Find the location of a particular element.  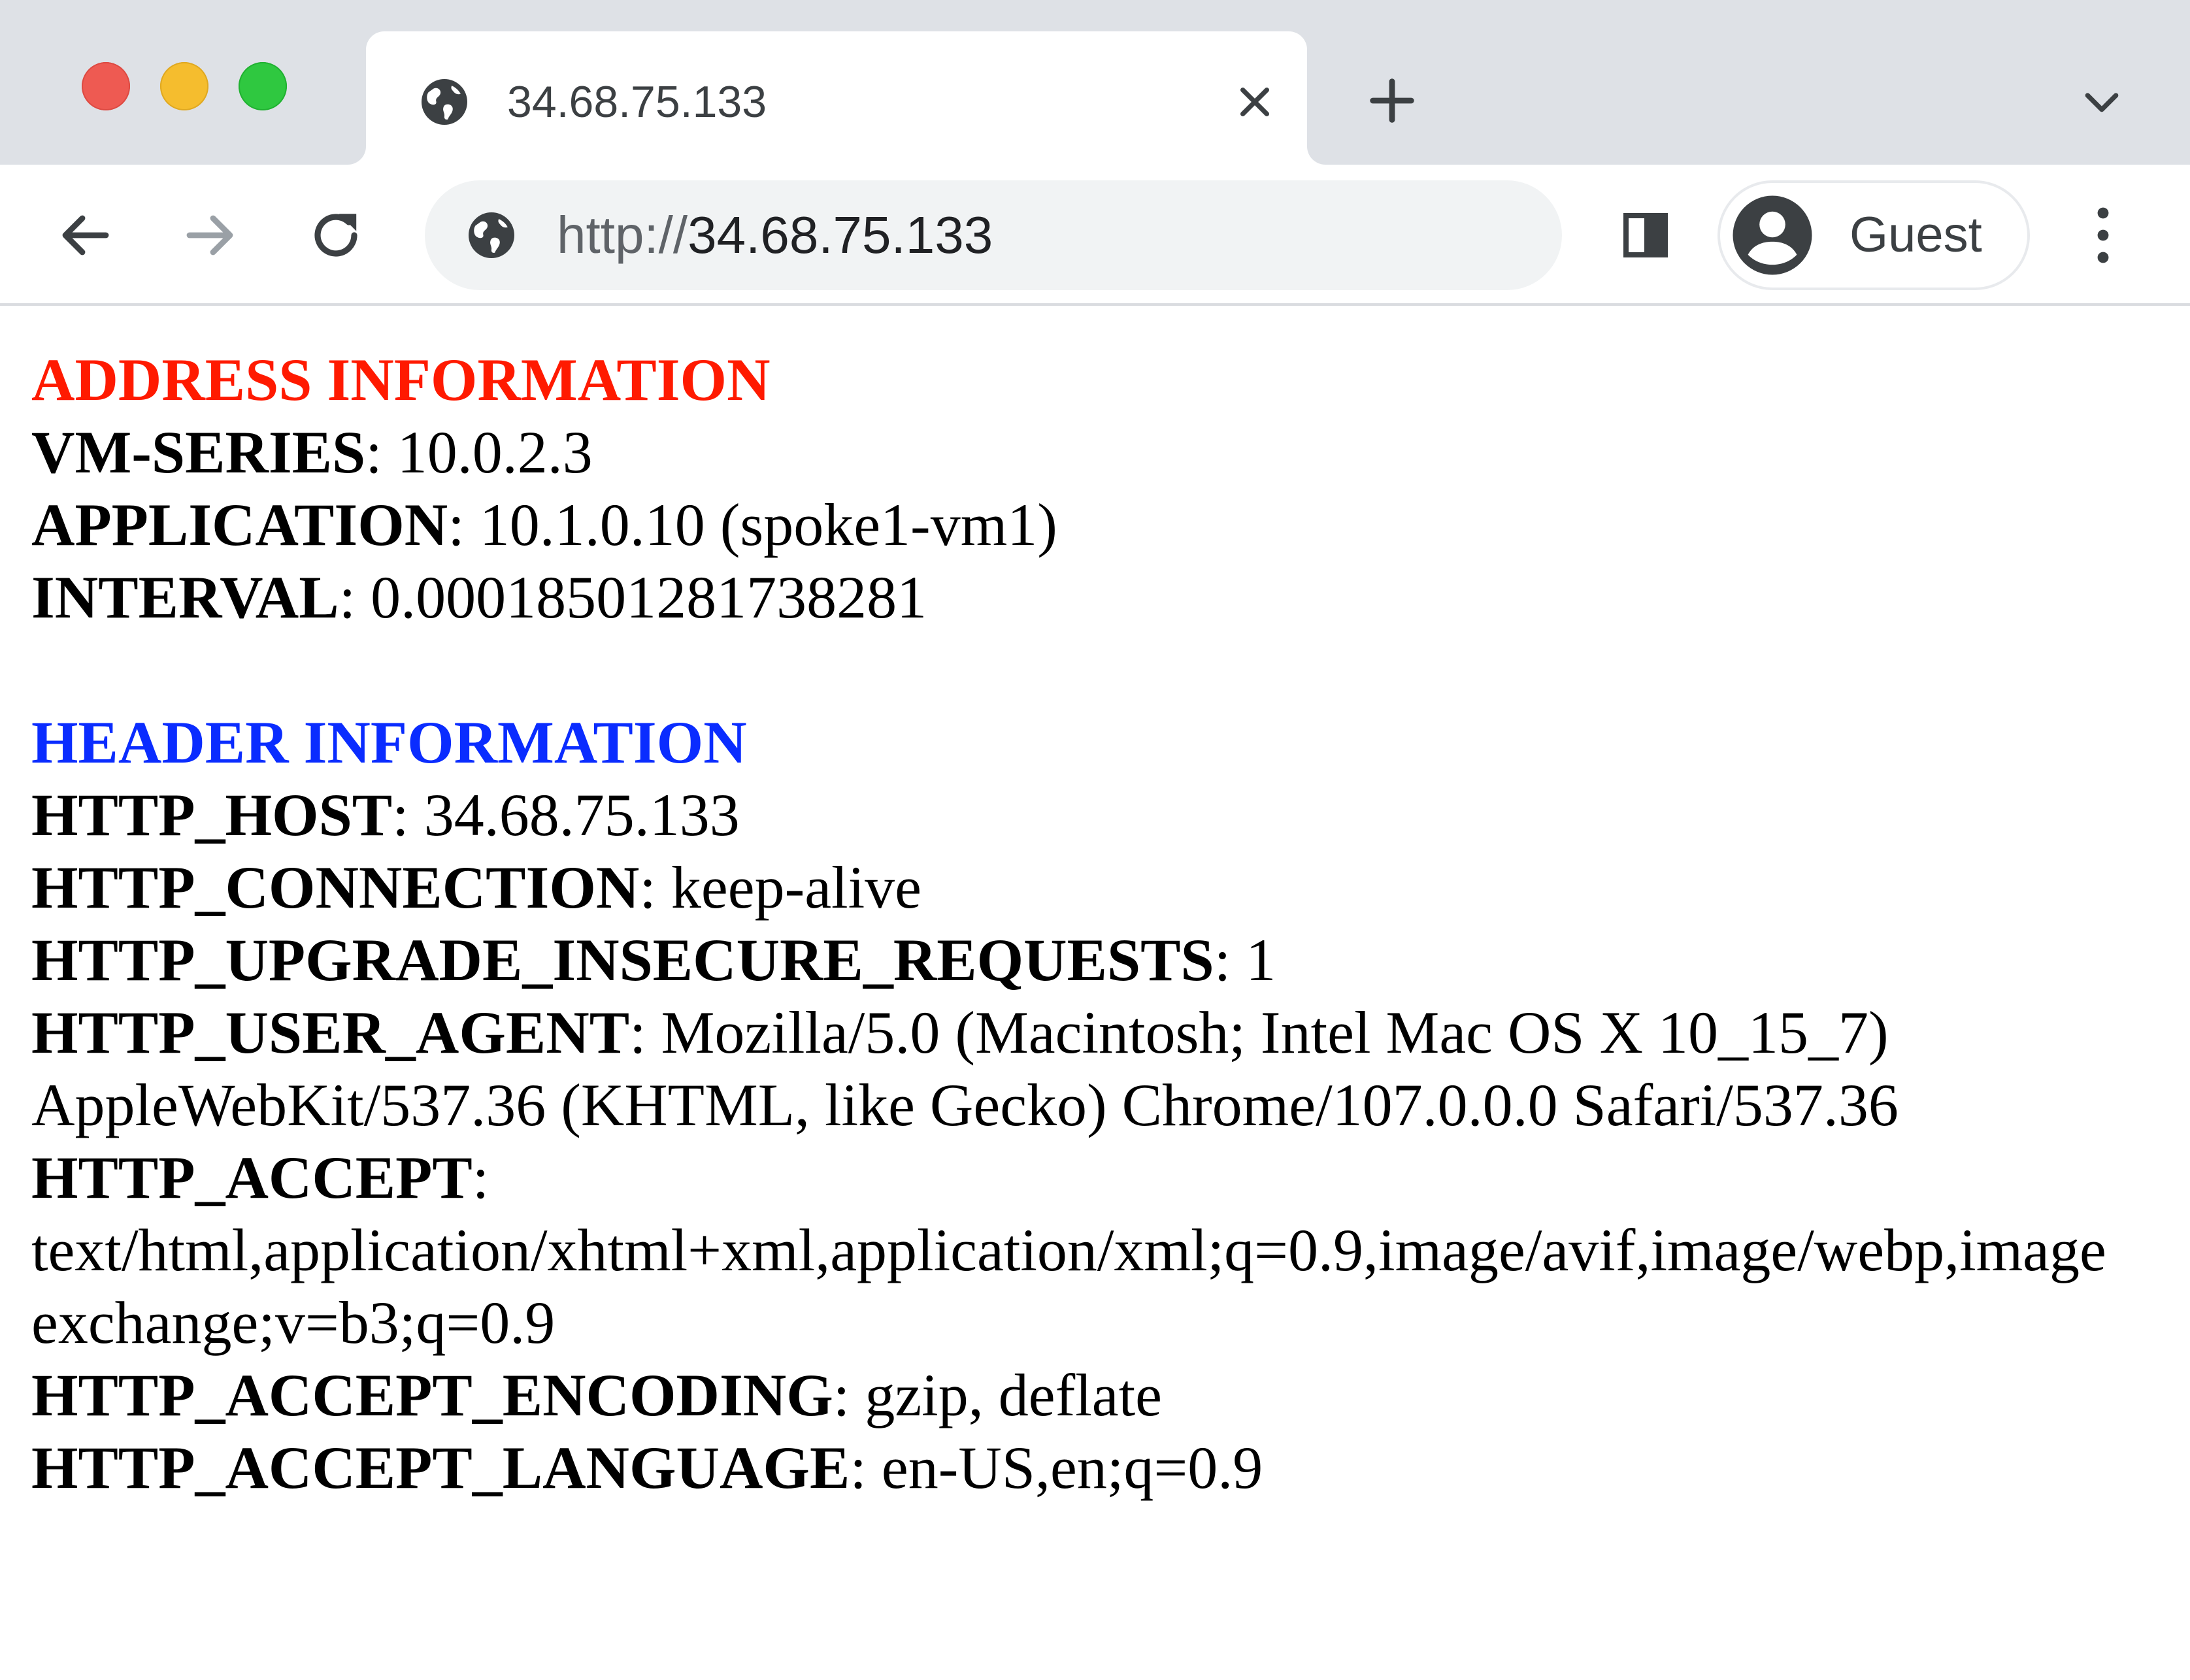

http-accept-encoding-row: HTTP_ACCEPT_ENCODING: gzip, deflate is located at coordinates (1110, 1395).